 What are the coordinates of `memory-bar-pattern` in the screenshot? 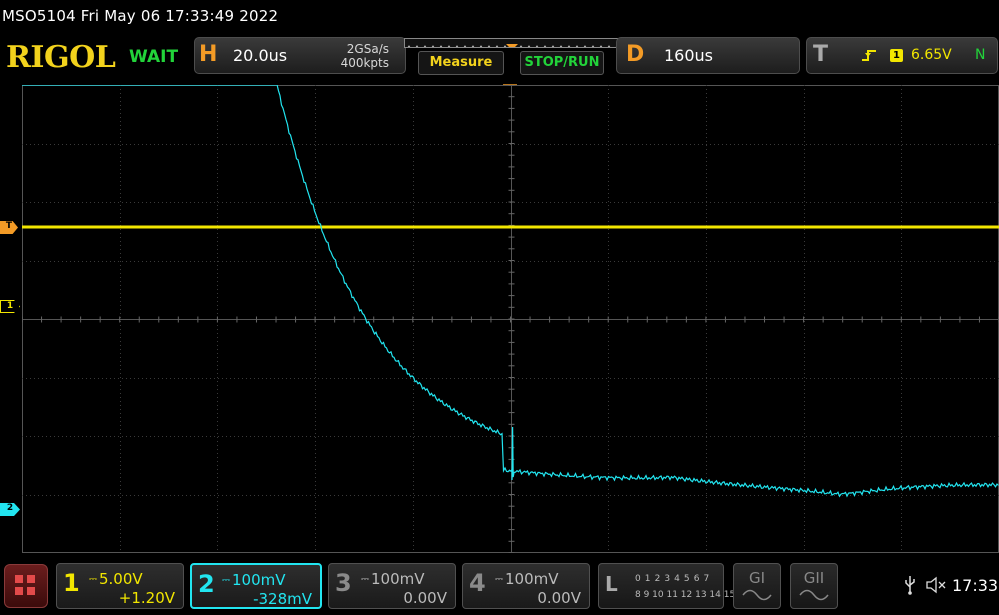 It's located at (512, 45).